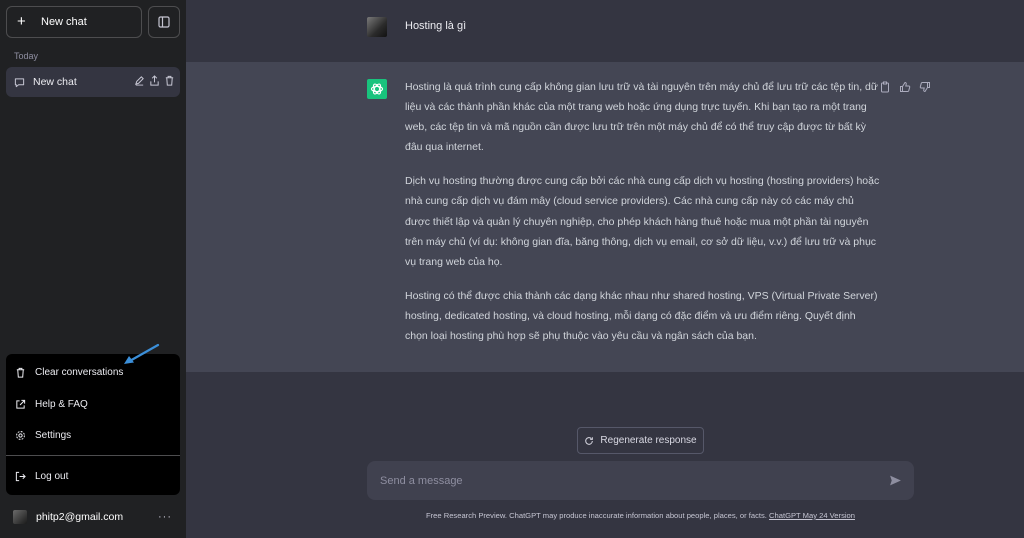 This screenshot has width=1024, height=538. Describe the element at coordinates (20, 435) in the screenshot. I see `gear-icon` at that location.